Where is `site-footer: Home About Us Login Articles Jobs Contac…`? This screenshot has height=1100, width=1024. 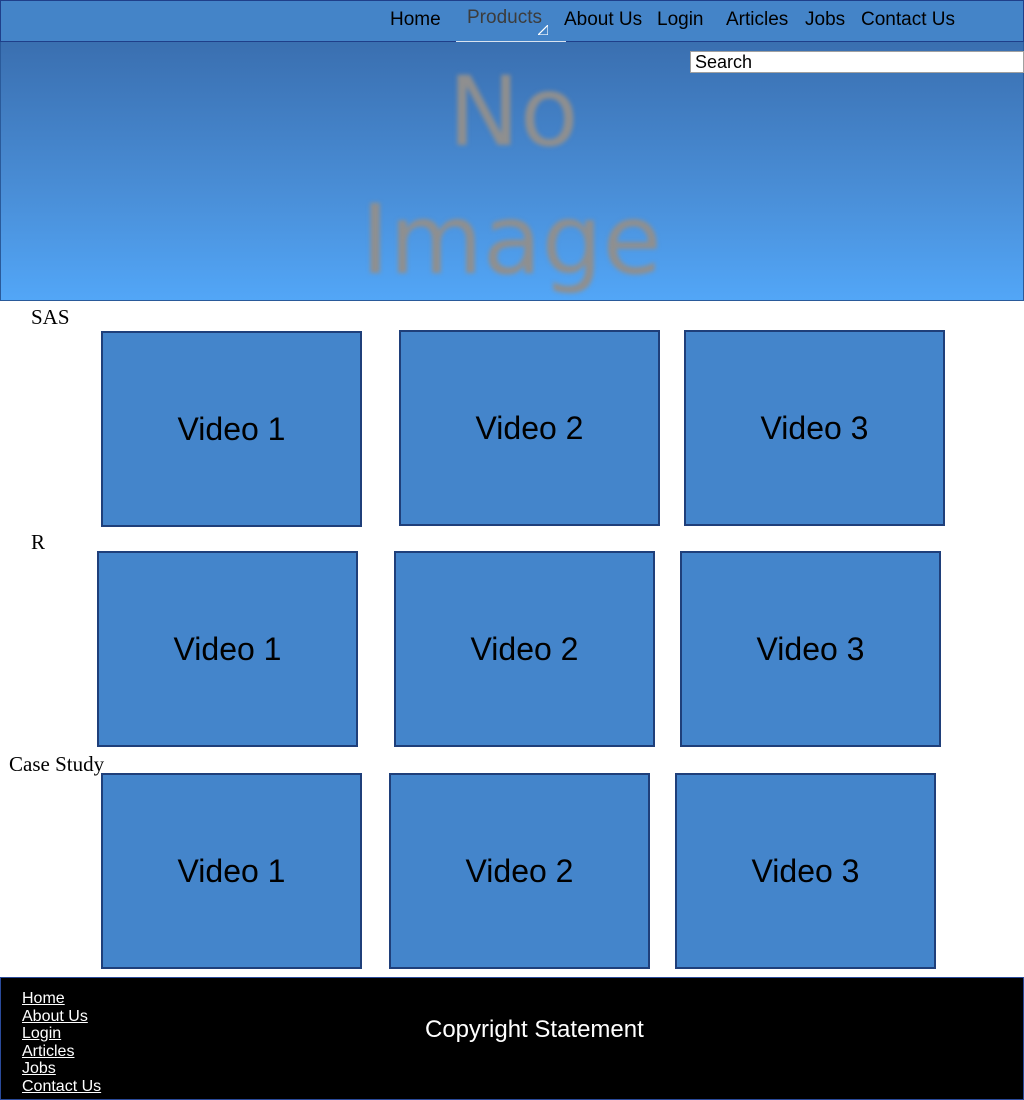 site-footer: Home About Us Login Articles Jobs Contac… is located at coordinates (512, 1038).